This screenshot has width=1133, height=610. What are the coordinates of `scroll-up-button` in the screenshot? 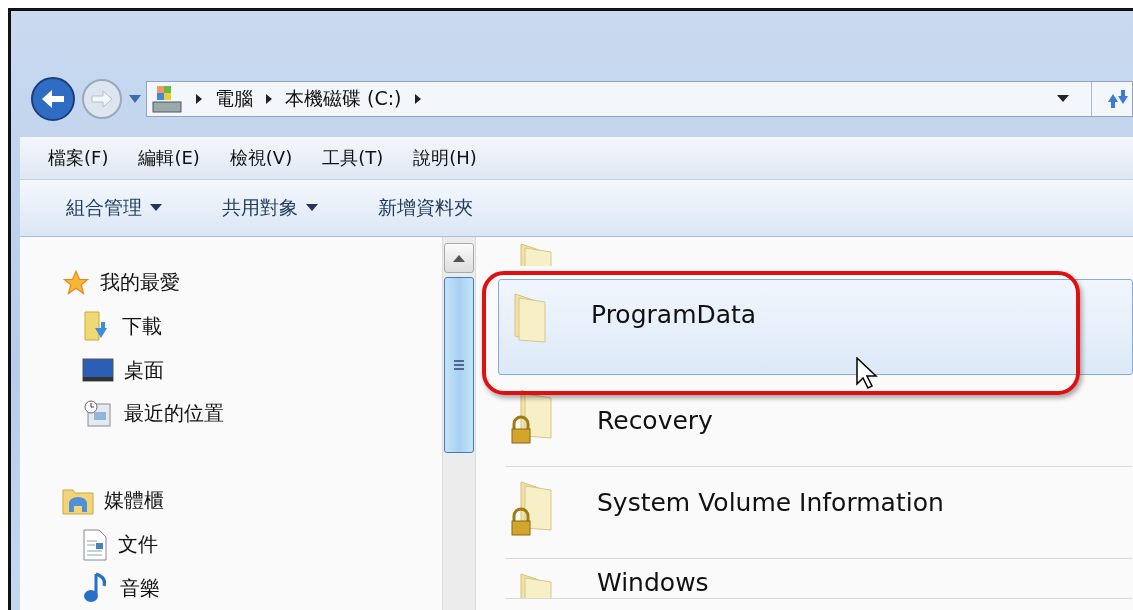 It's located at (459, 258).